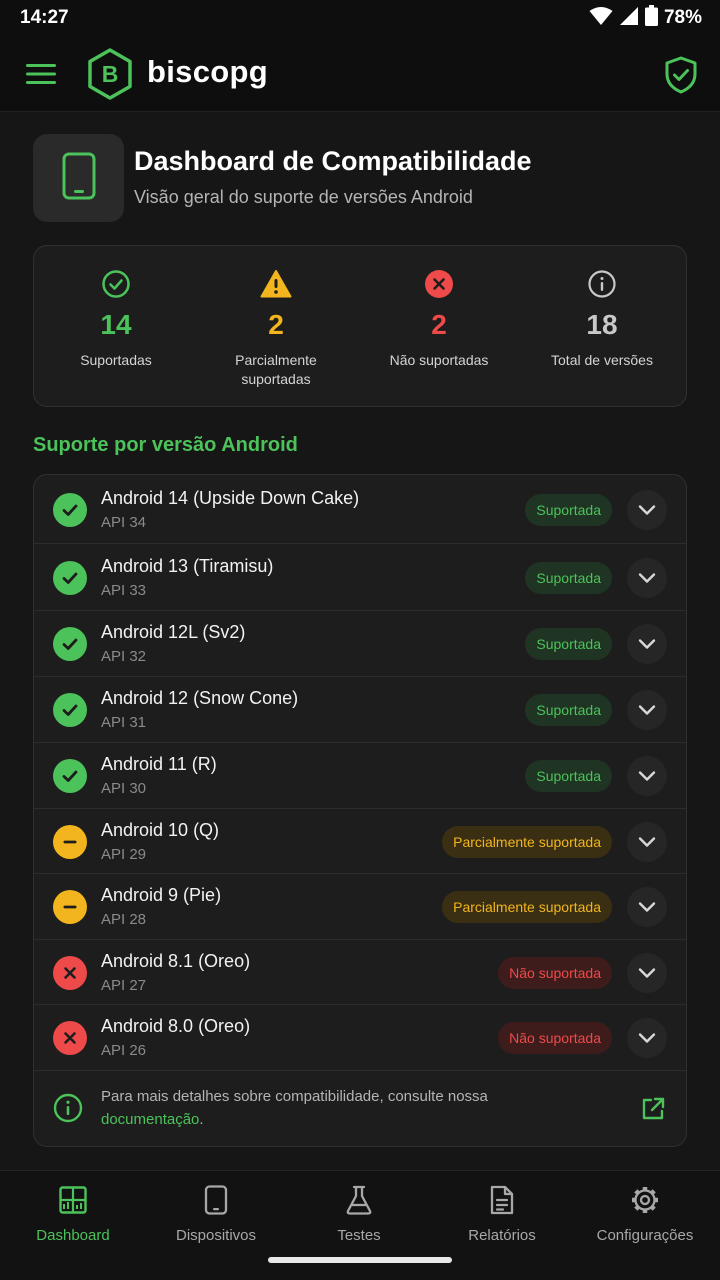  I want to click on version-name: Android 12 (Snow Cone), so click(200, 698).